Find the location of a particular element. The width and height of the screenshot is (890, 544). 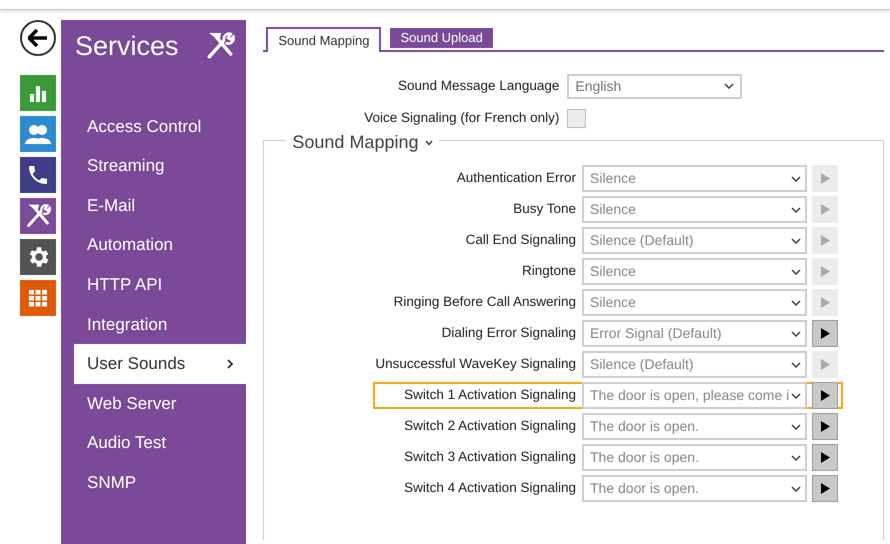

grid-icon is located at coordinates (38, 298).